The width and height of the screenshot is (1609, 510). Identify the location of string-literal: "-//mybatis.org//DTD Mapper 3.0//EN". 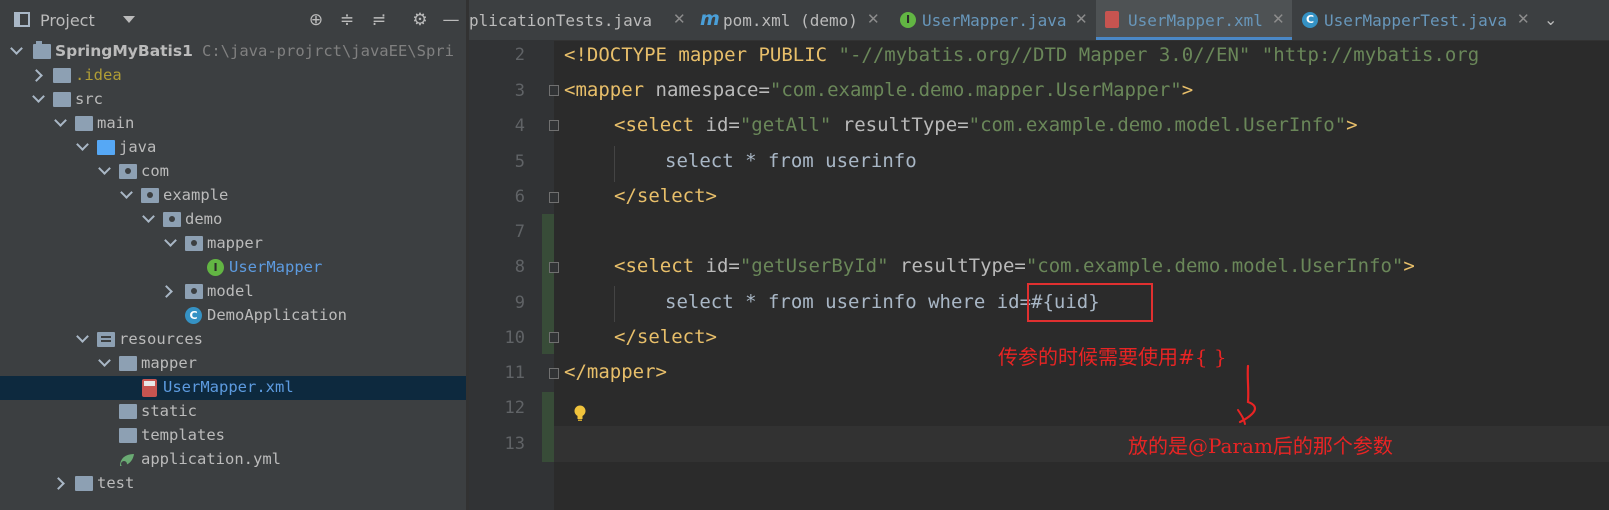
(1044, 55).